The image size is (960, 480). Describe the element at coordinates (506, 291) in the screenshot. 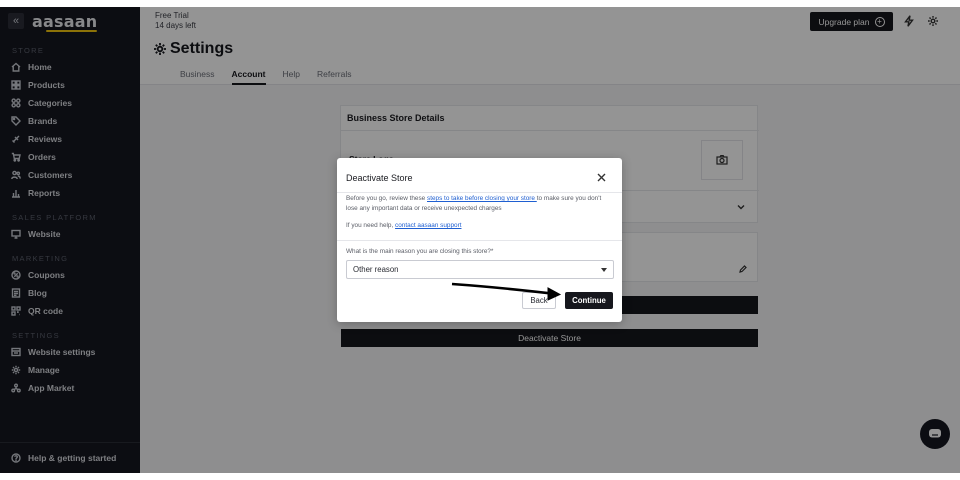

I see `annotation-arrow` at that location.